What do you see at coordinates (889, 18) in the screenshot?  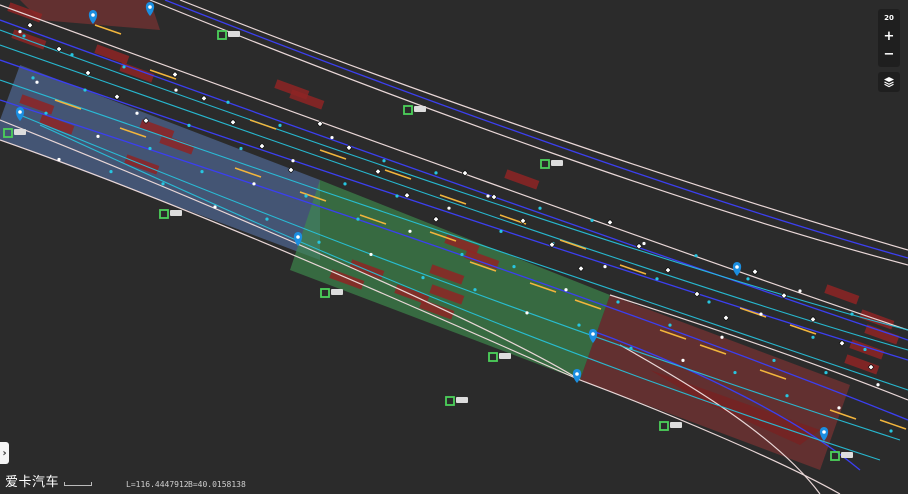 I see `zoom-level-indicator: 20` at bounding box center [889, 18].